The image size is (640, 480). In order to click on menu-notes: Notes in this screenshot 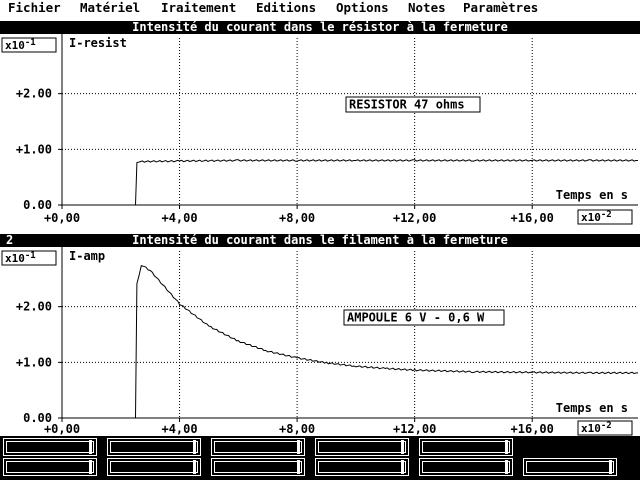, I will do `click(427, 8)`.